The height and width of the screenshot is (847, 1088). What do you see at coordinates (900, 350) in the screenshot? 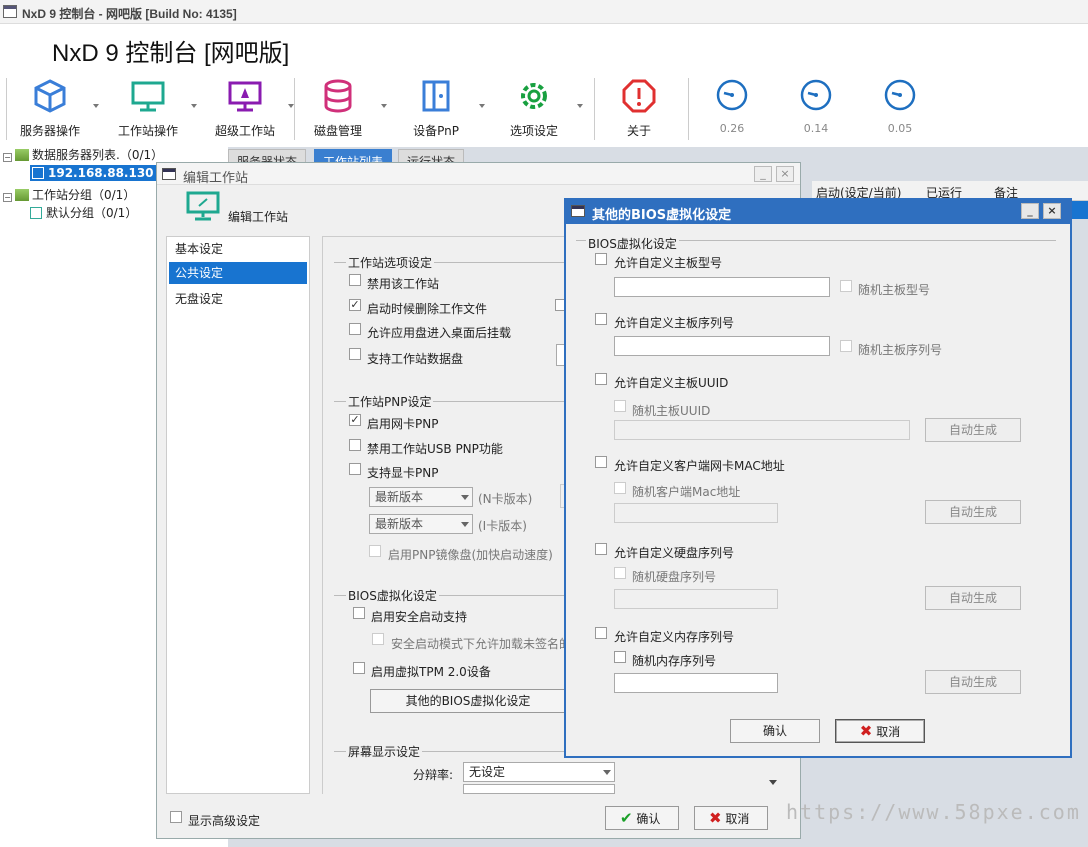
I see `checkbox-label: 随机主板序列号` at bounding box center [900, 350].